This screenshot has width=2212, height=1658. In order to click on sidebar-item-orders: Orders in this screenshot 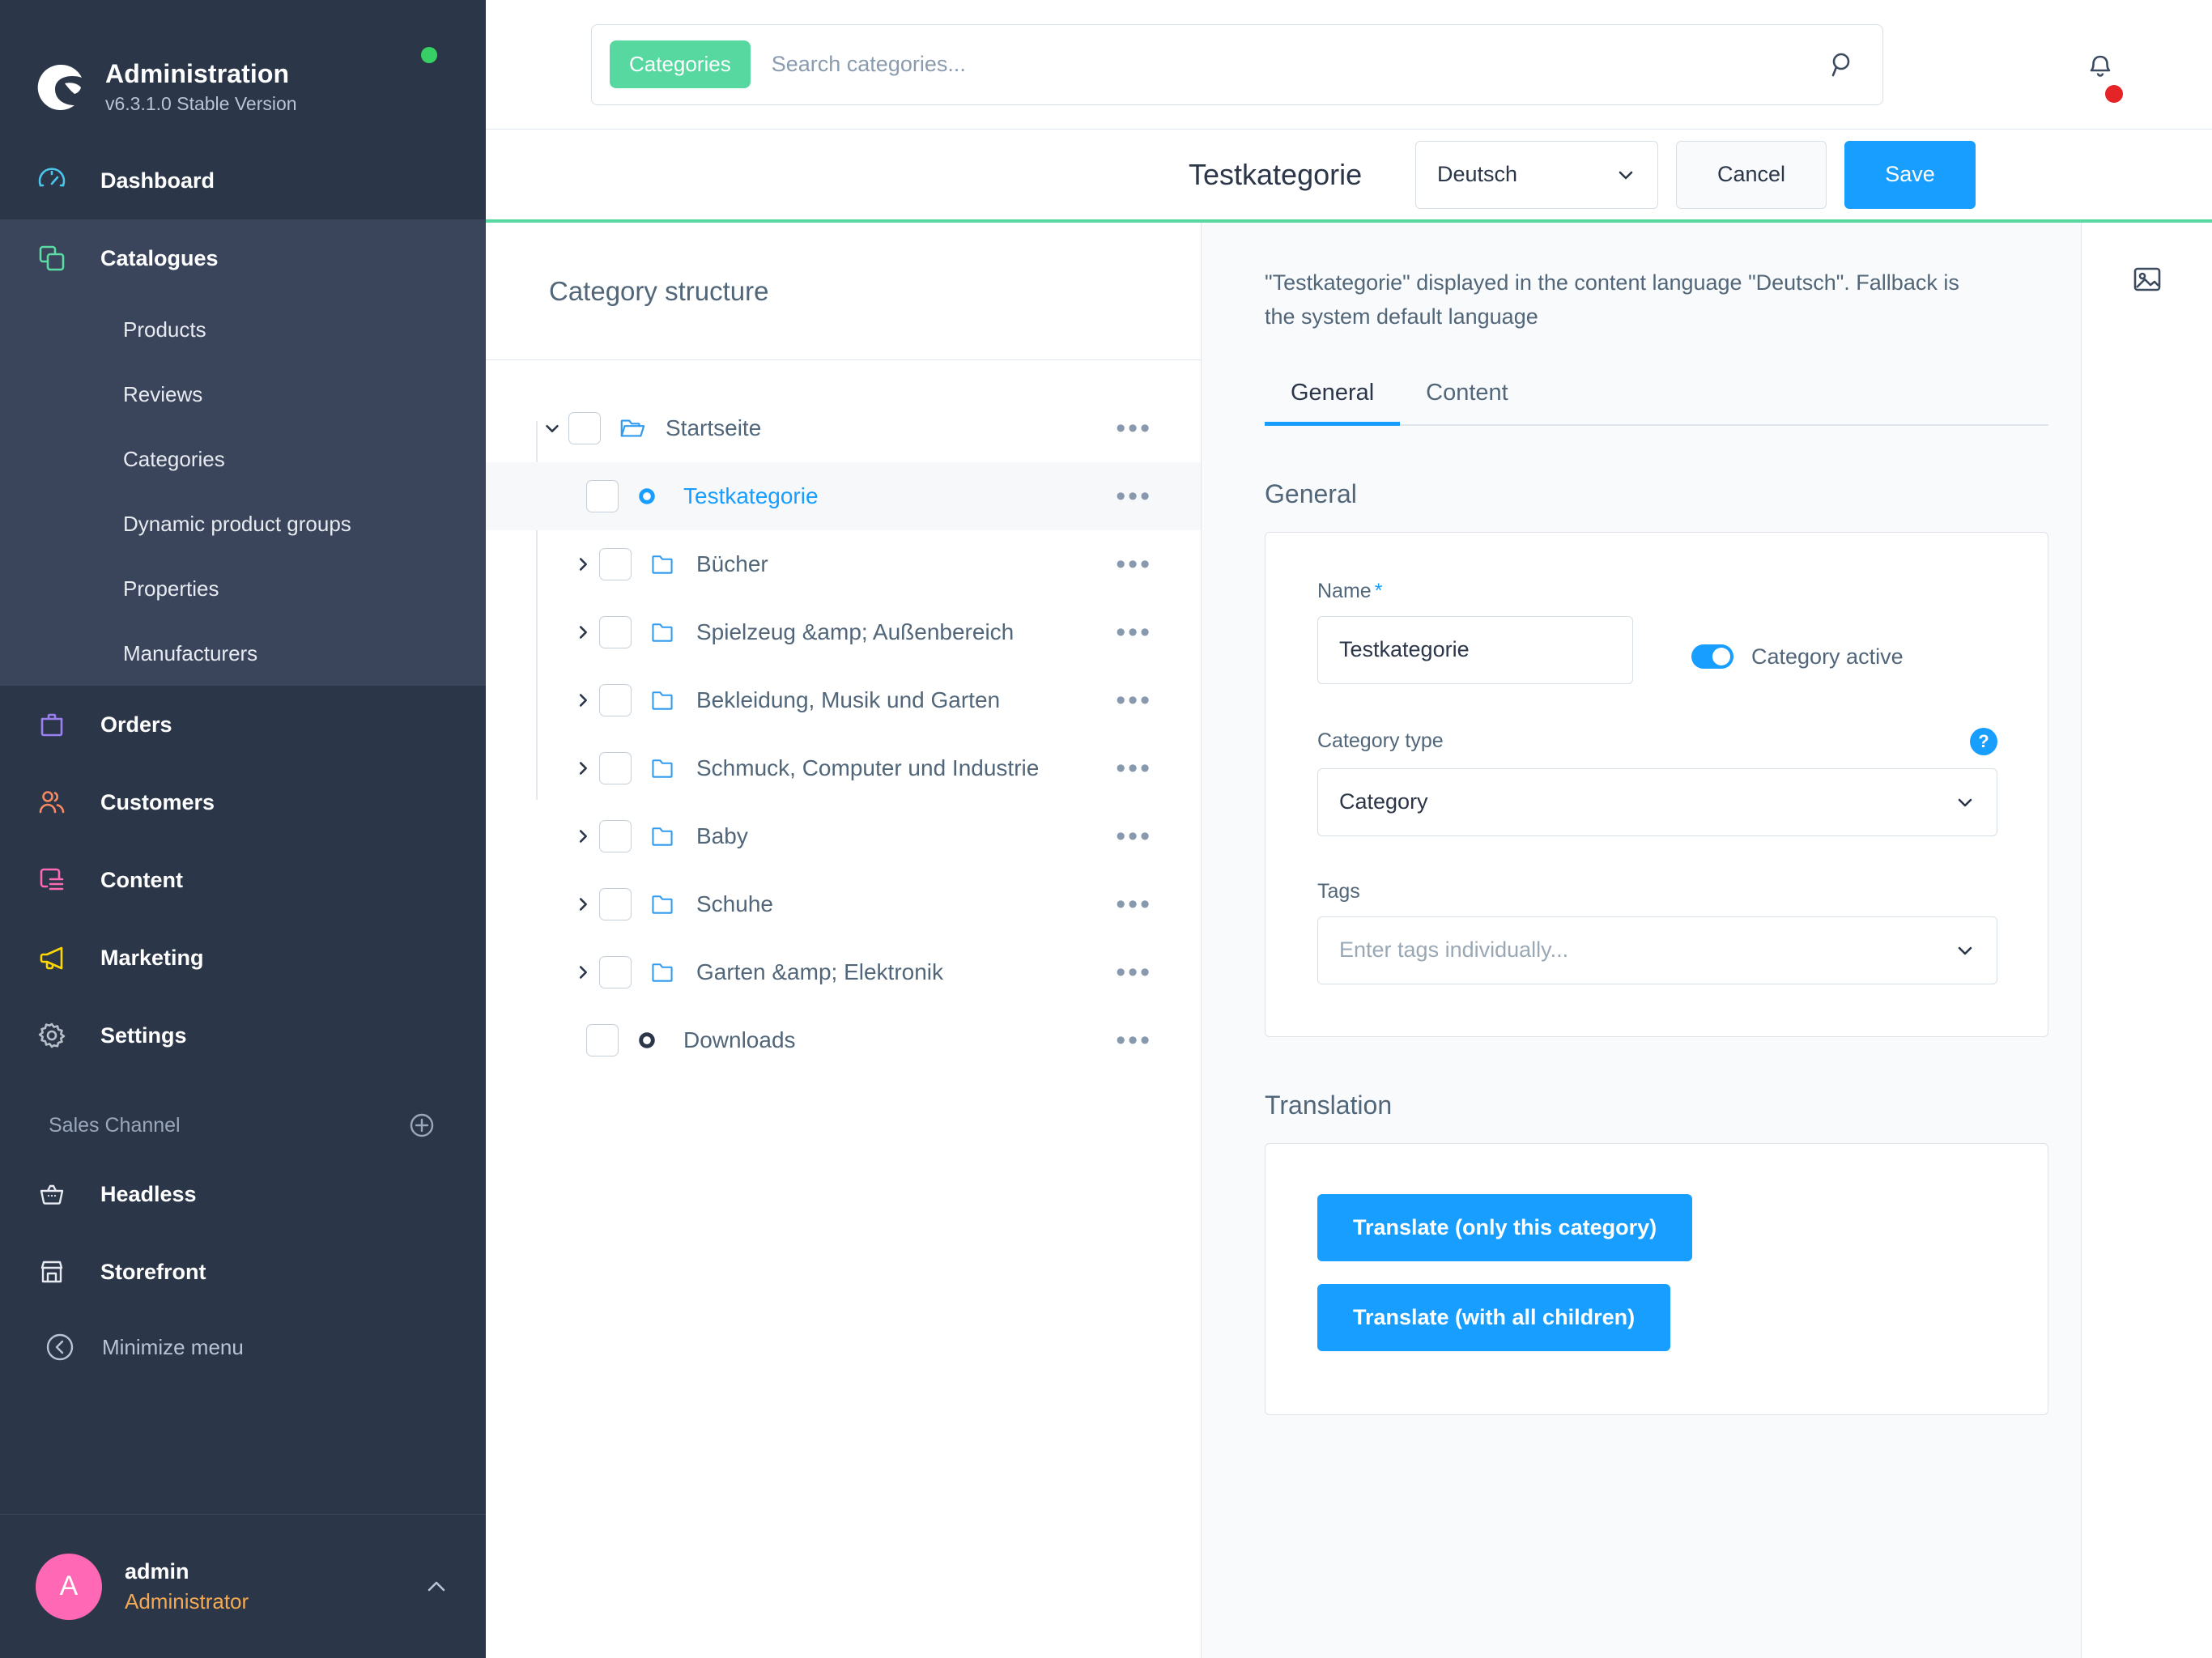, I will do `click(243, 724)`.